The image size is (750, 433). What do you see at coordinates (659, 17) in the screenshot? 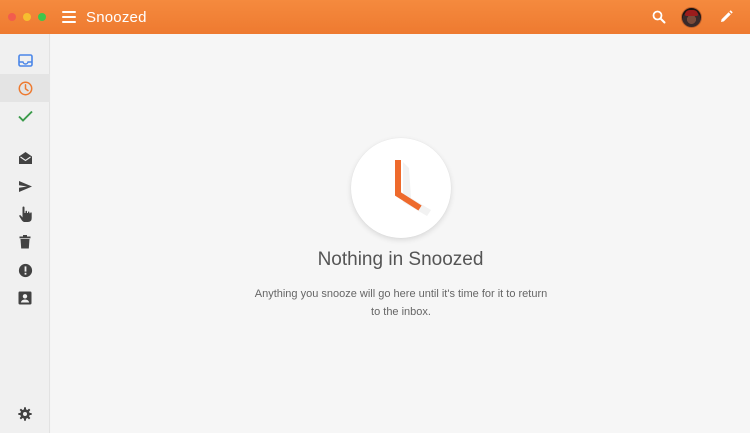
I see `search-icon` at bounding box center [659, 17].